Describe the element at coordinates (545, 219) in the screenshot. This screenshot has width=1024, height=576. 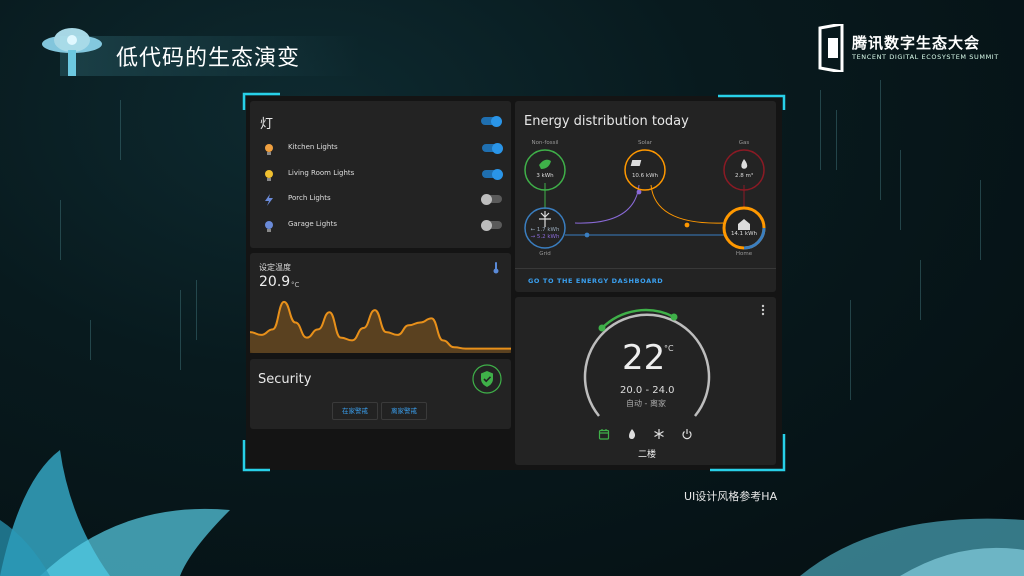
I see `transmission-tower-icon` at that location.